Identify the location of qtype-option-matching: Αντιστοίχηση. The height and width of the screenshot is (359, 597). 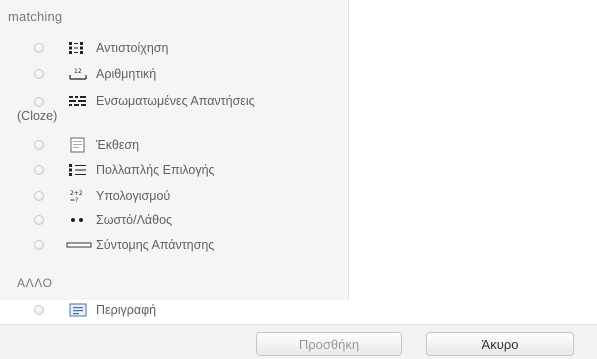
(174, 48).